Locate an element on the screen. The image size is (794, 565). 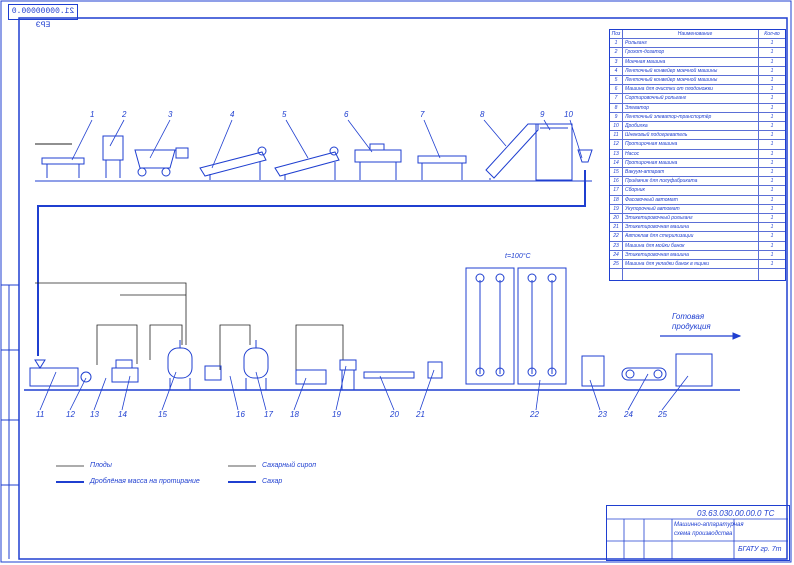
position-number: 16 is located at coordinates (240, 414).